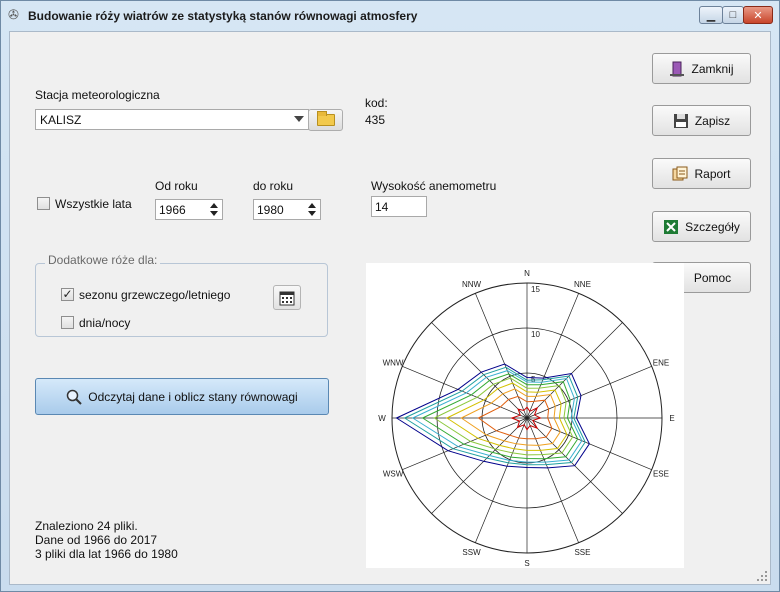  I want to click on anemometer-label: Wysokość anemometru, so click(434, 186).